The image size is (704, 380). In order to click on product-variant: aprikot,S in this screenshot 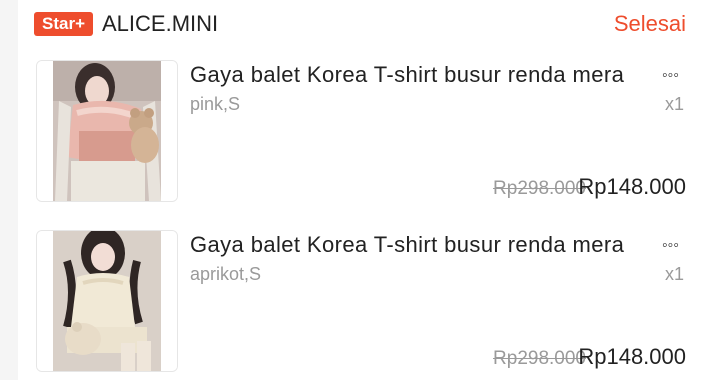, I will do `click(226, 274)`.